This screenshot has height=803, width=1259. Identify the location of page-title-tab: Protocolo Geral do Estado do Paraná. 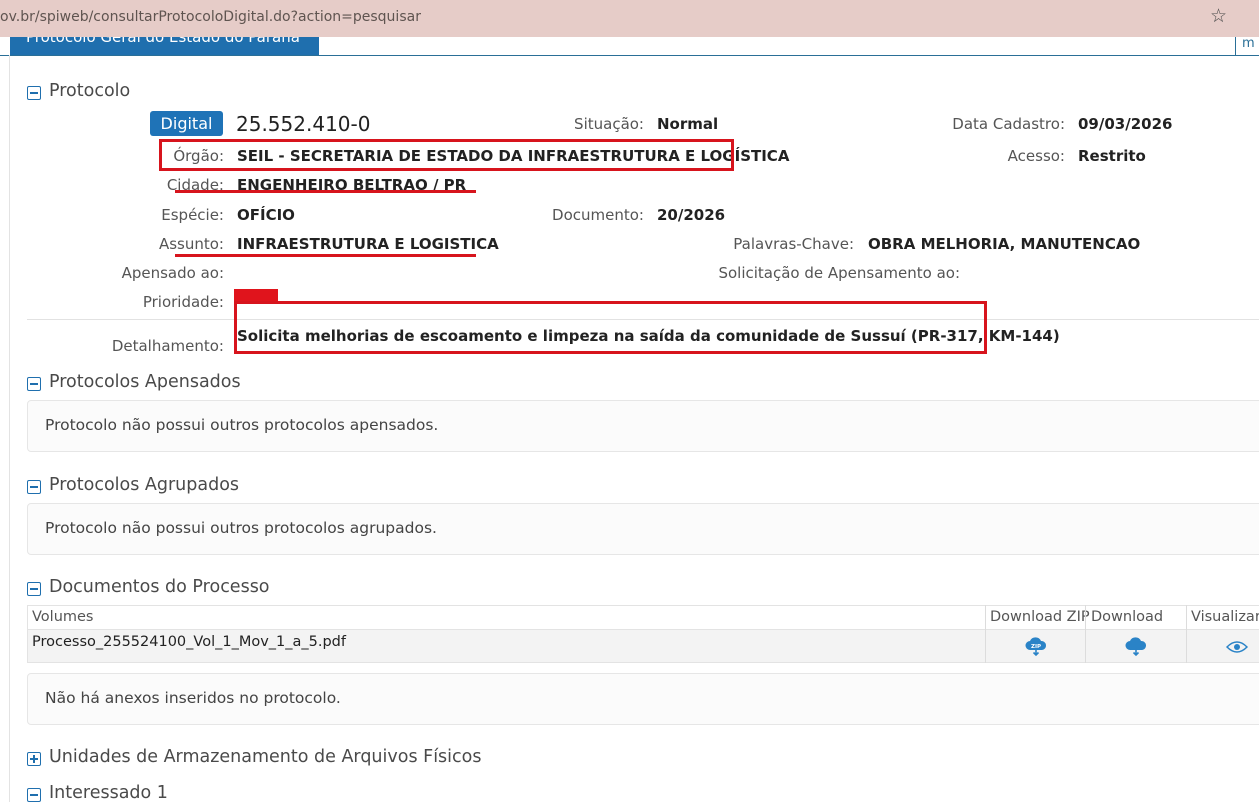
(164, 46).